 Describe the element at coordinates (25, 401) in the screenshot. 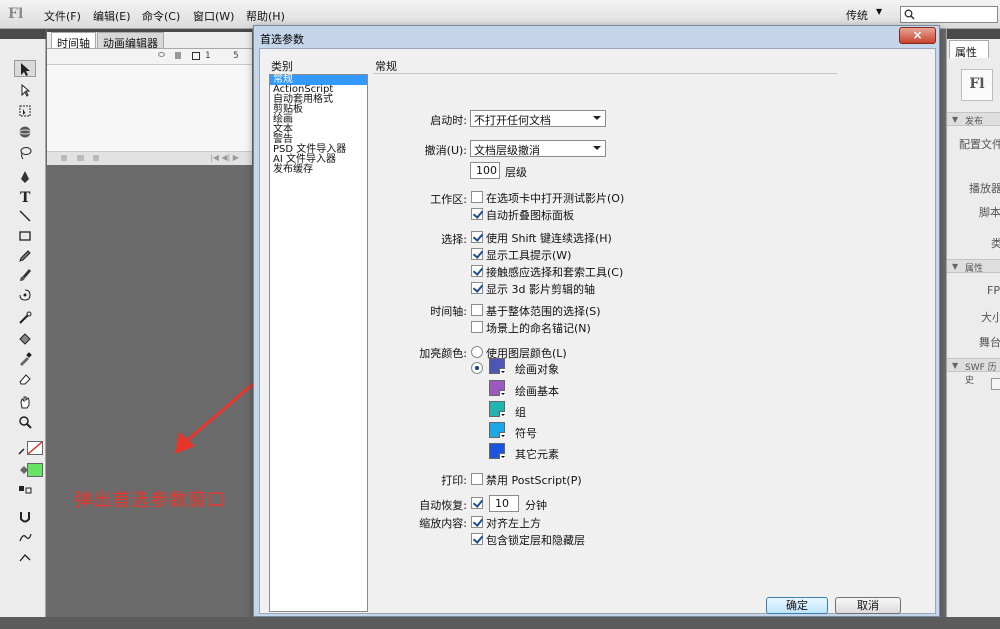

I see `hand-tool-icon` at that location.